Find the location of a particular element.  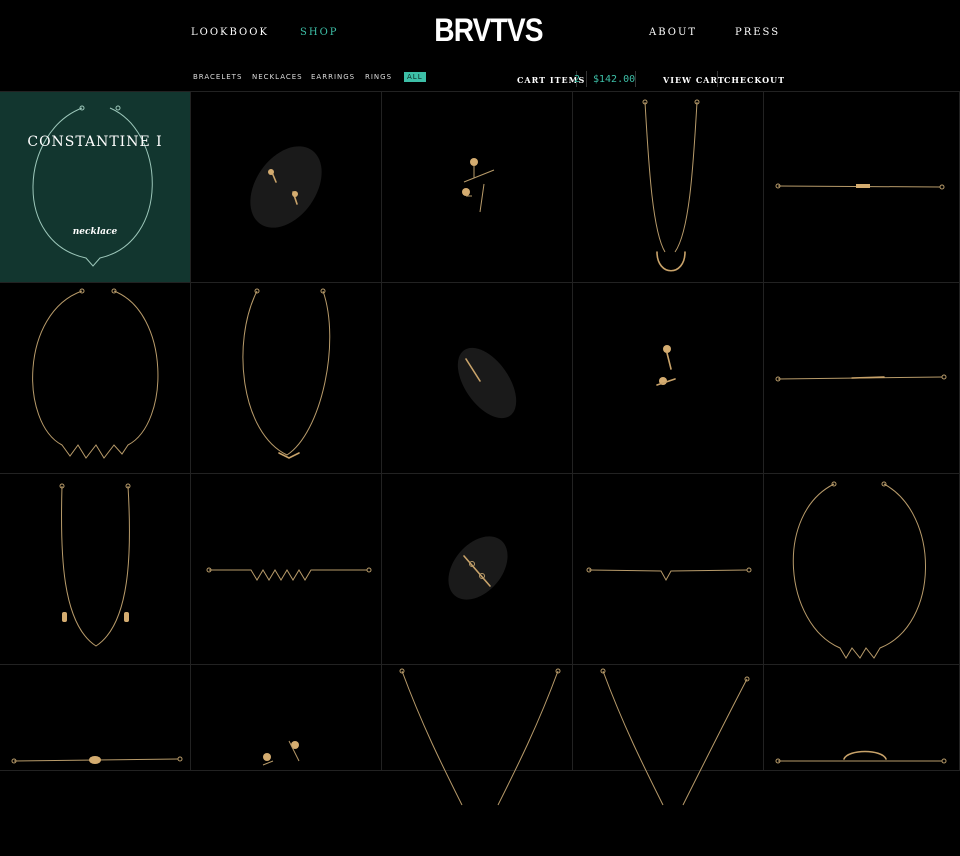

nav-lookbook: LOOKBOOK is located at coordinates (230, 32).